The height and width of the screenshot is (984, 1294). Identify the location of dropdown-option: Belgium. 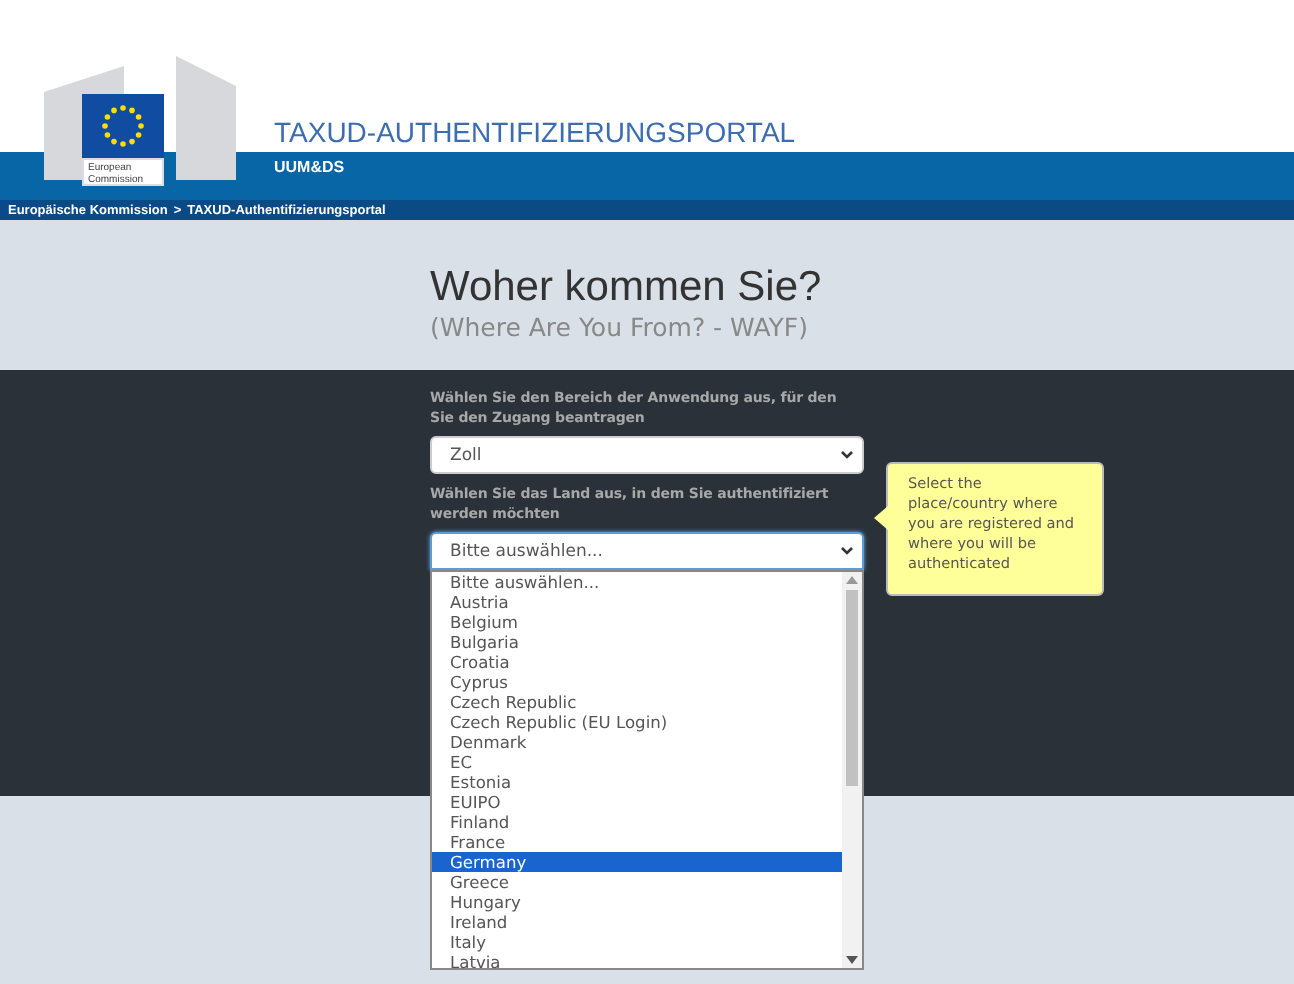
(637, 622).